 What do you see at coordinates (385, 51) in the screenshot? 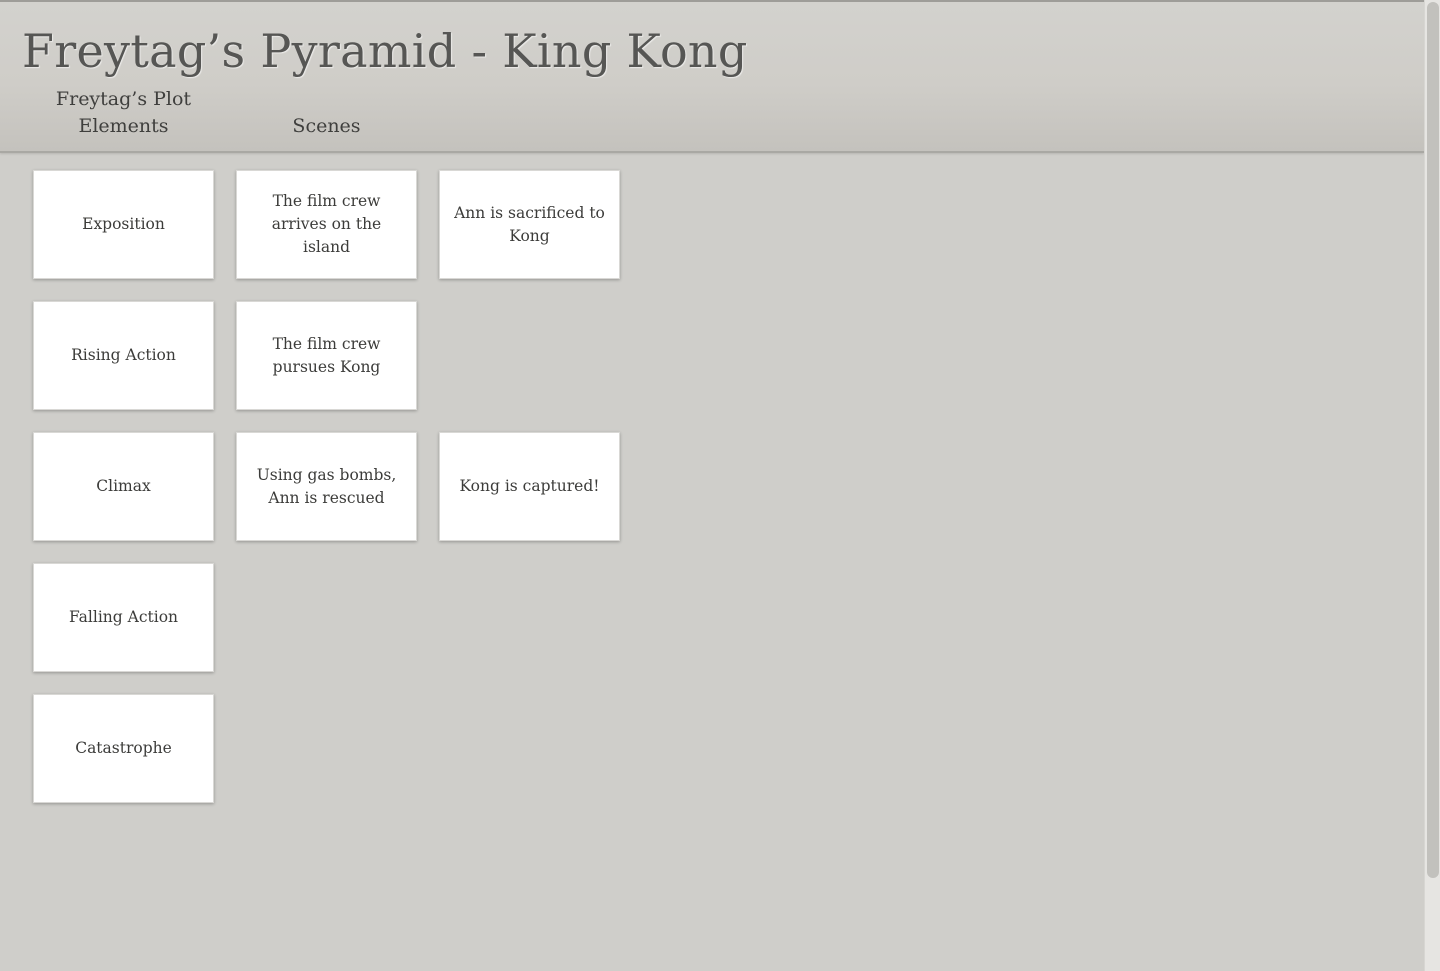
I see `page-title: Freytag’s Pyramid - King Kong` at bounding box center [385, 51].